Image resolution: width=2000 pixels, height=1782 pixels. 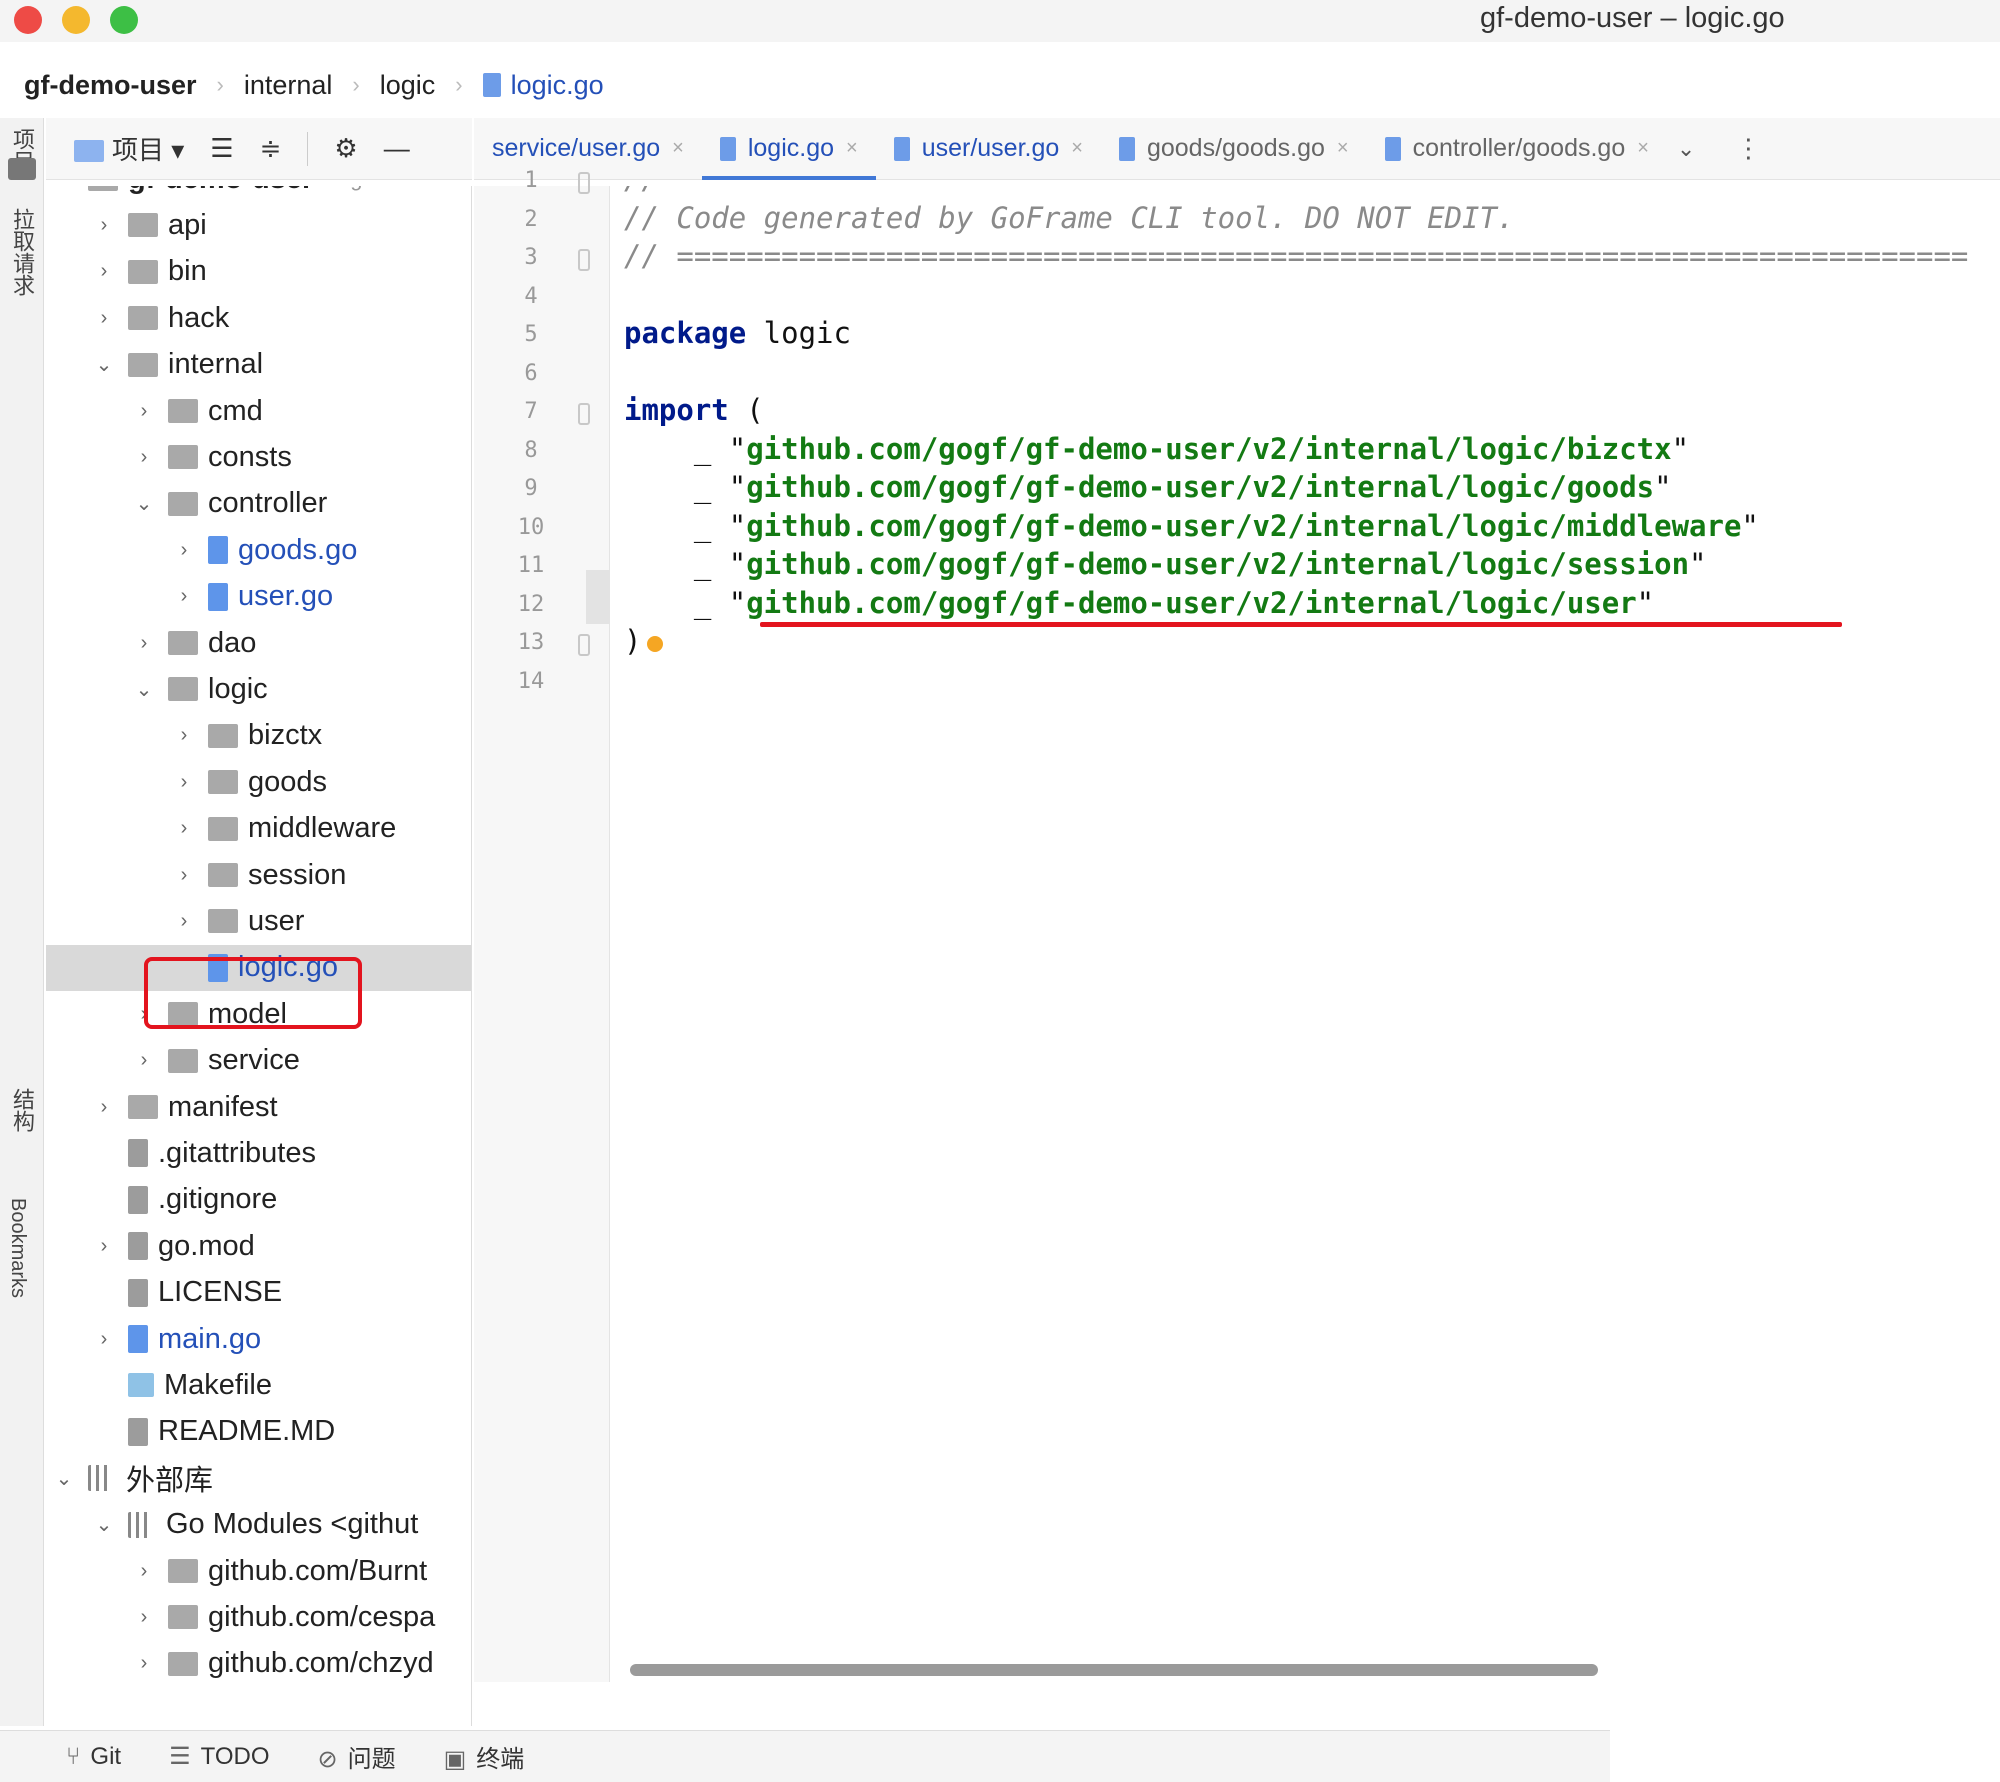 I want to click on tree-item: › dao, so click(x=258, y=643).